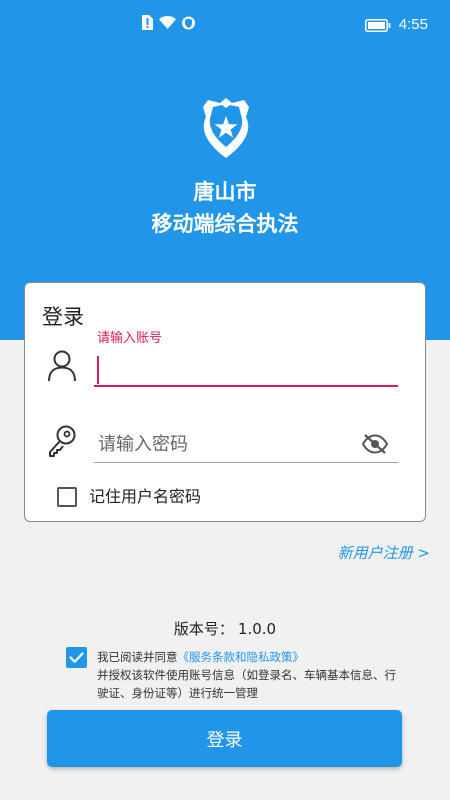 Image resolution: width=450 pixels, height=800 pixels. I want to click on policy-link: 《服务条款和隐私政策》, so click(241, 657).